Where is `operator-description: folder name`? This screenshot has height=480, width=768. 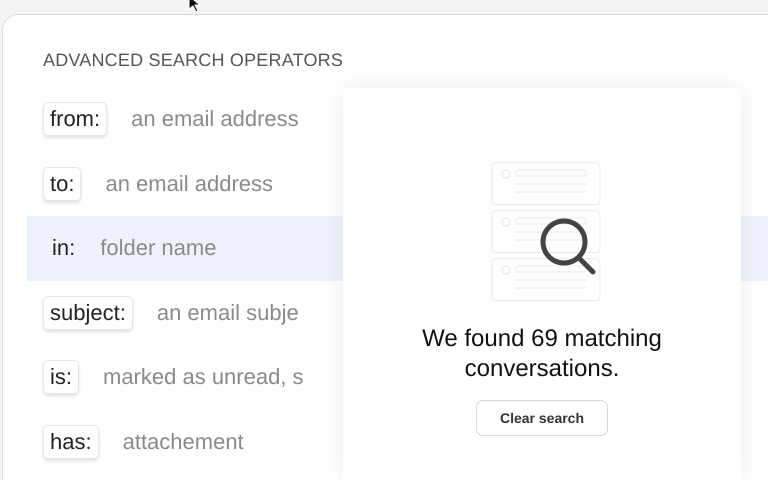
operator-description: folder name is located at coordinates (158, 248).